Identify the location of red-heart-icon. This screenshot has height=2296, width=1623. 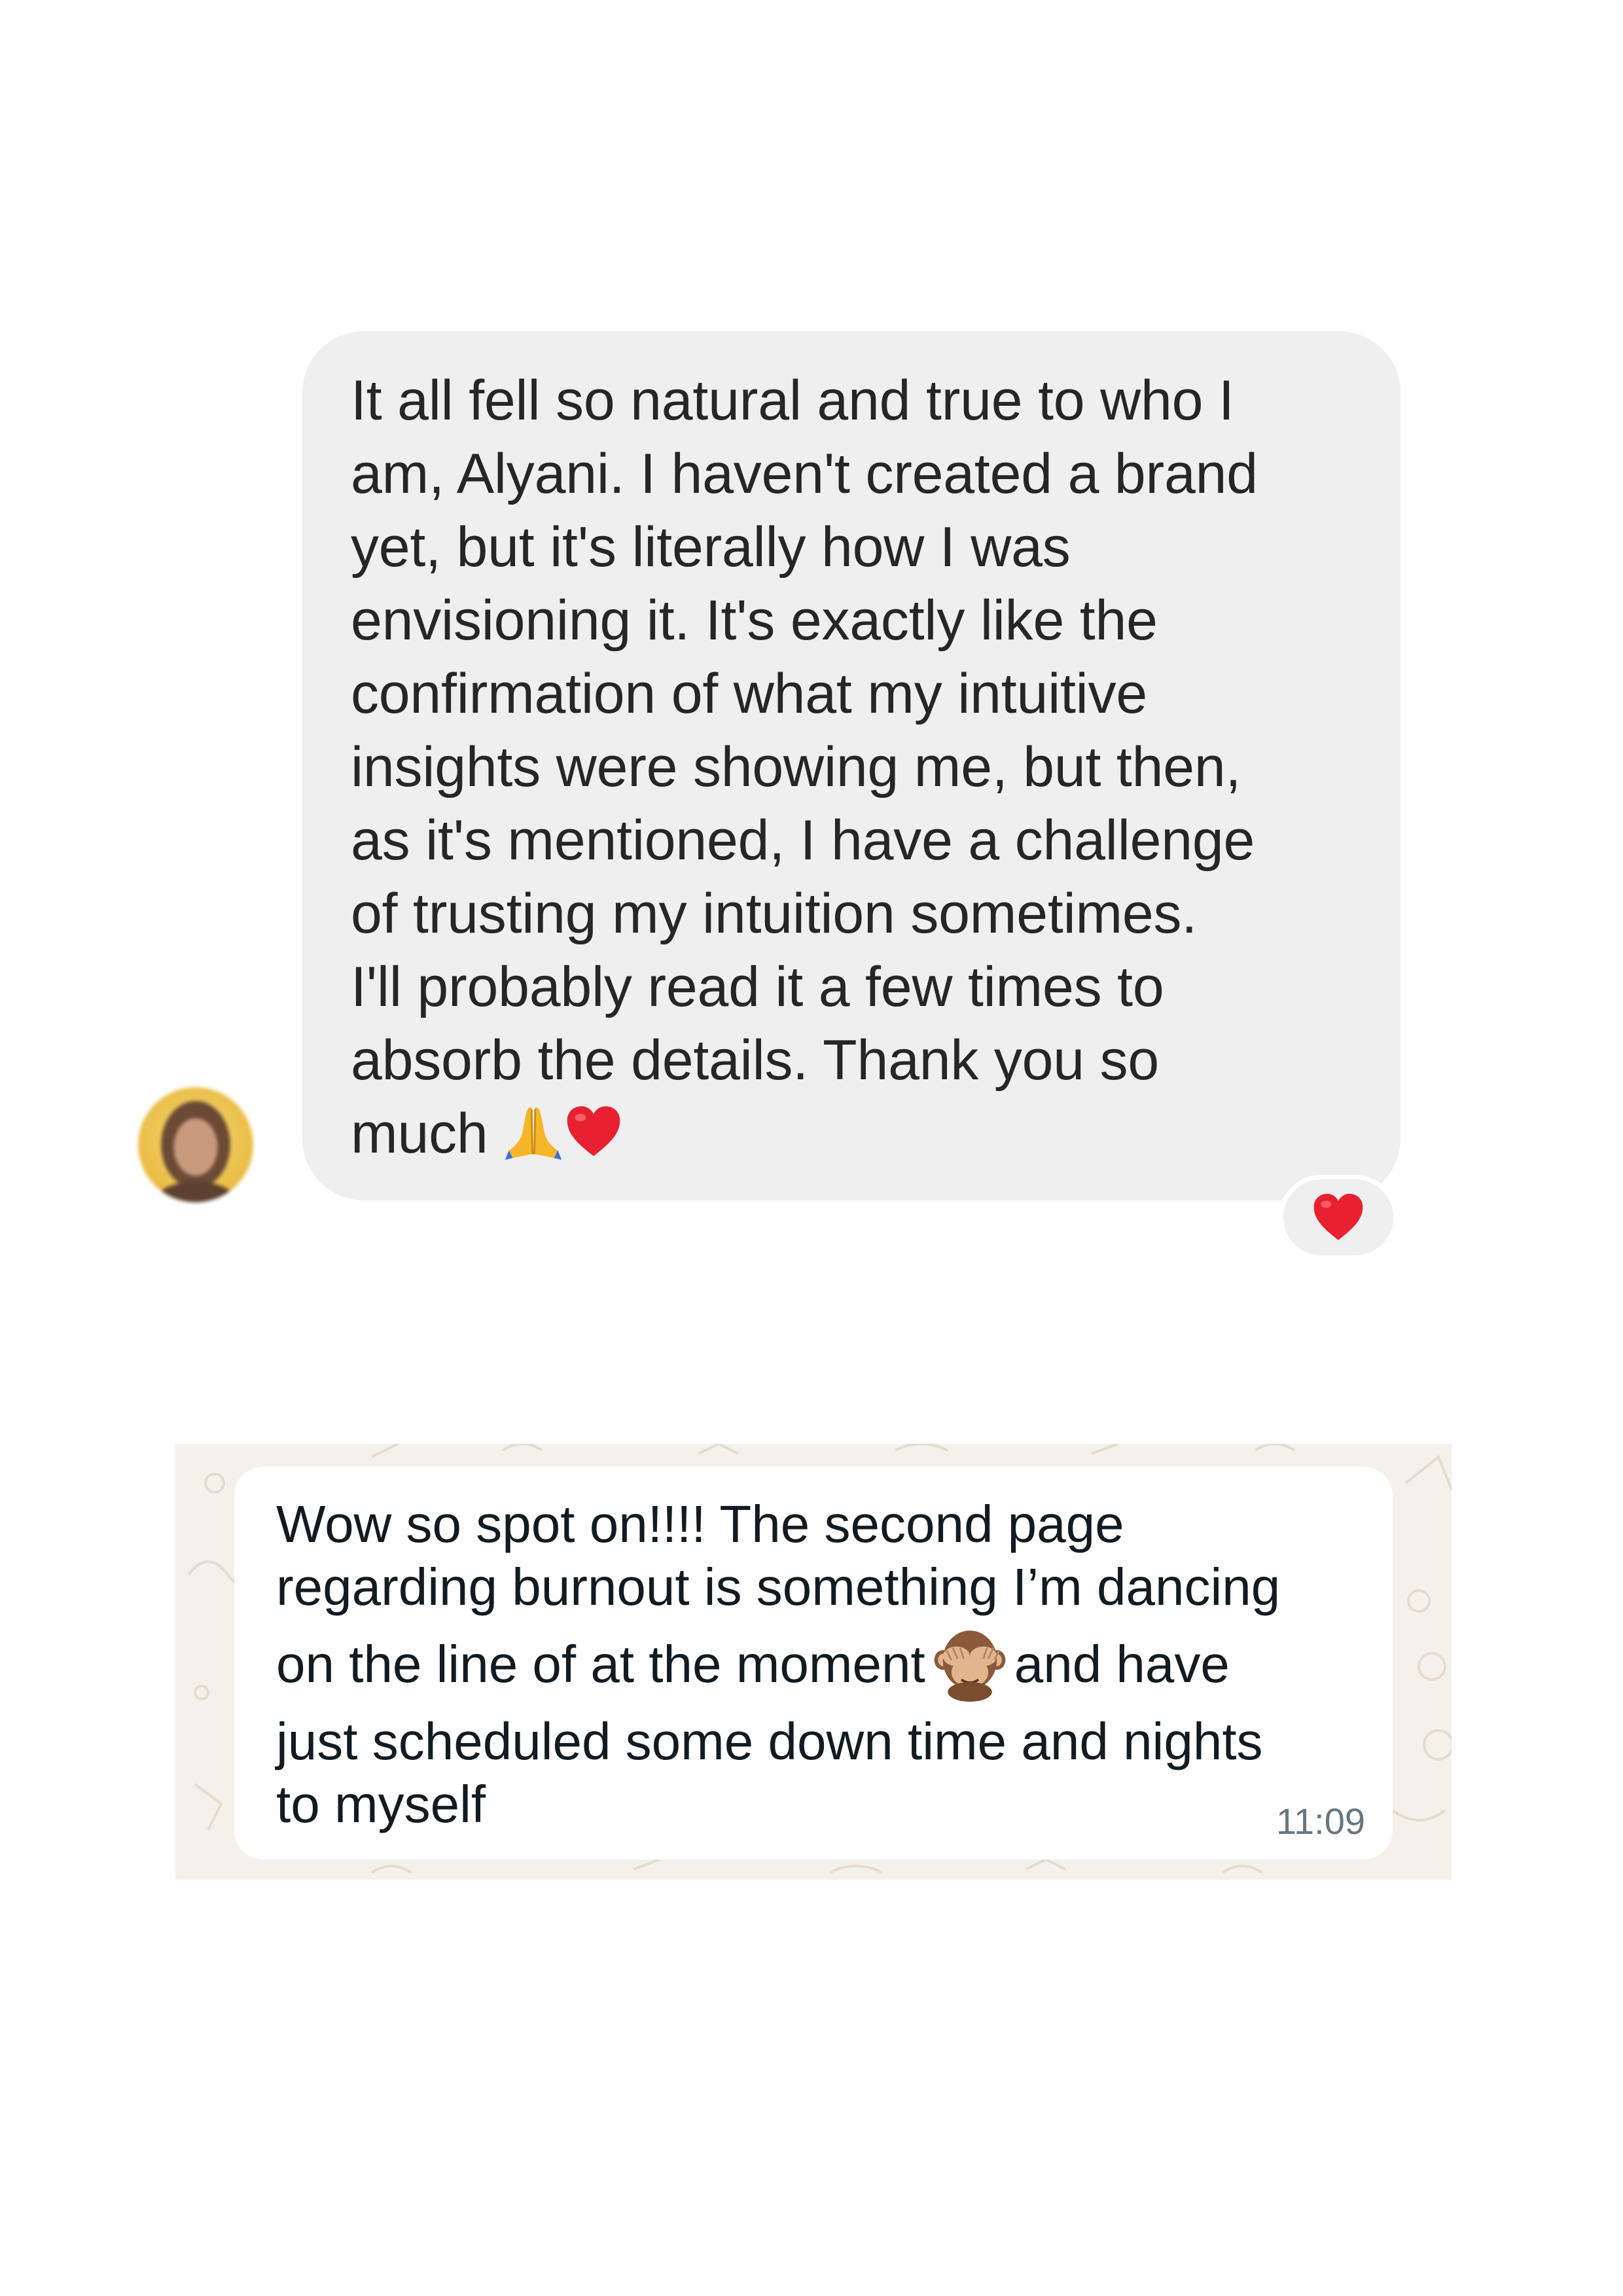
(1338, 1217).